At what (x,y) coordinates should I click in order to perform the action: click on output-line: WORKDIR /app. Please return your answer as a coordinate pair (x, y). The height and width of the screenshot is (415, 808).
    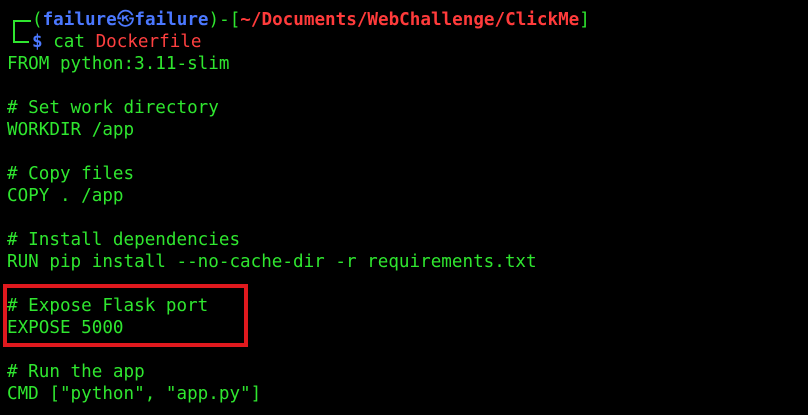
    Looking at the image, I should click on (71, 130).